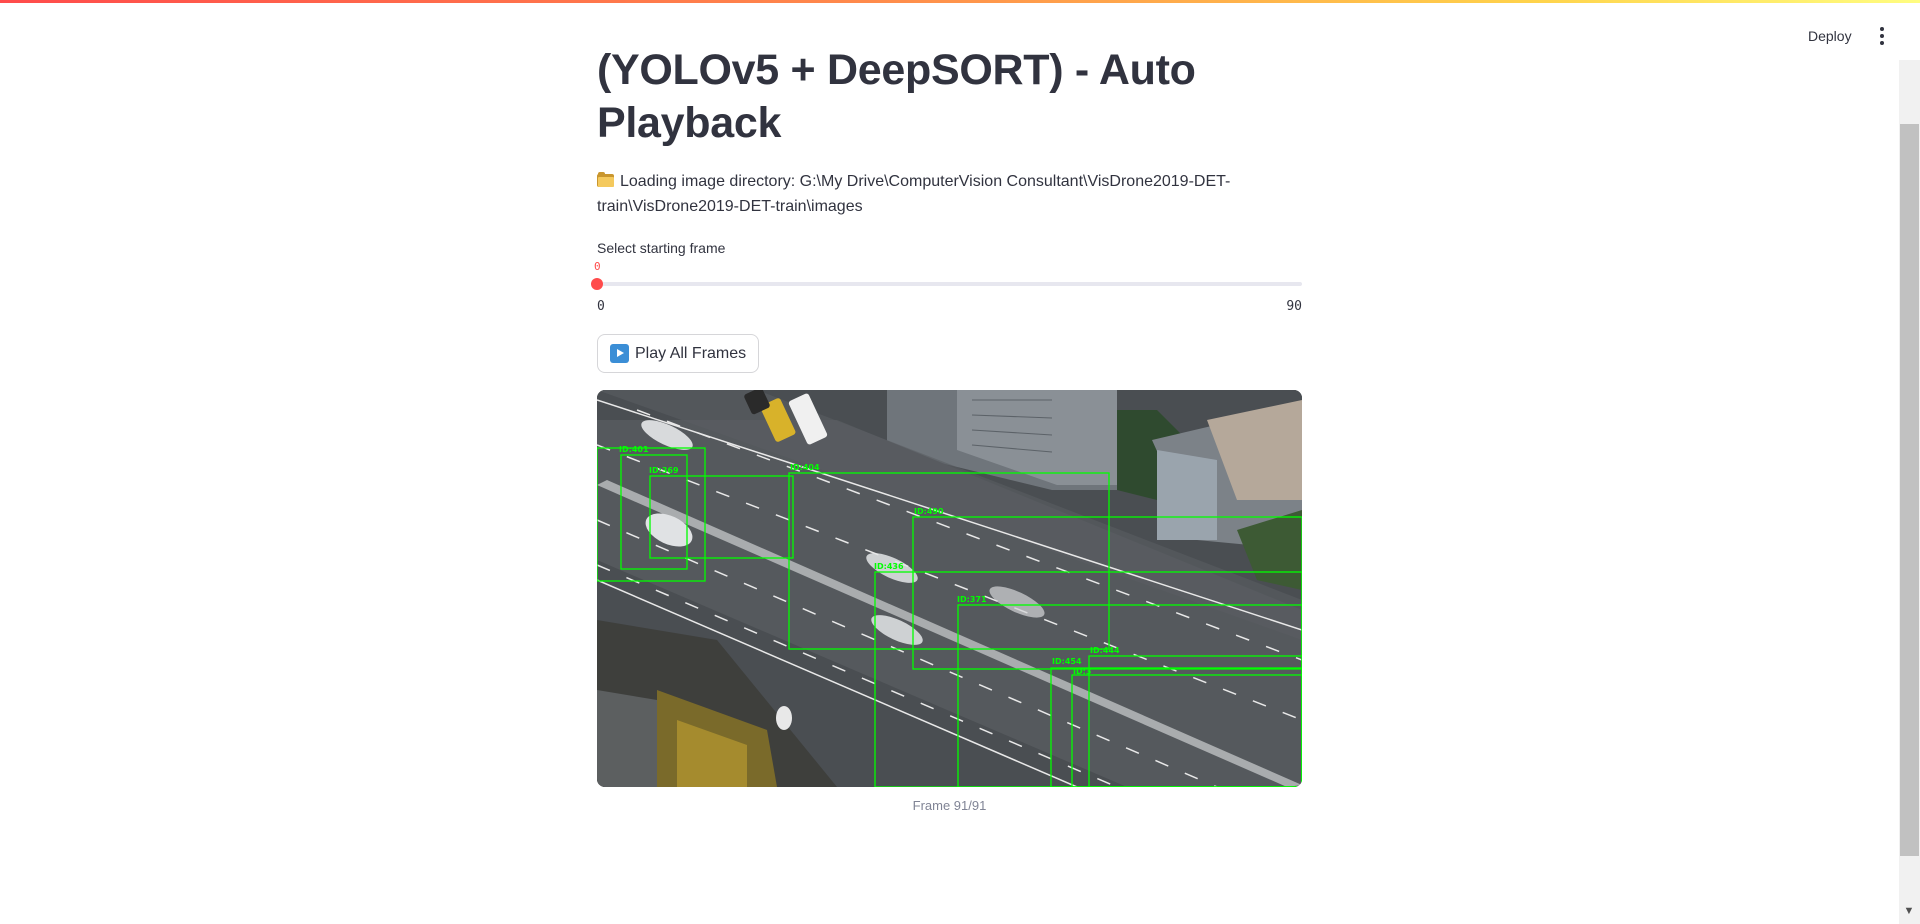 This screenshot has height=924, width=1920. Describe the element at coordinates (661, 248) in the screenshot. I see `slider-label: Select starting frame` at that location.